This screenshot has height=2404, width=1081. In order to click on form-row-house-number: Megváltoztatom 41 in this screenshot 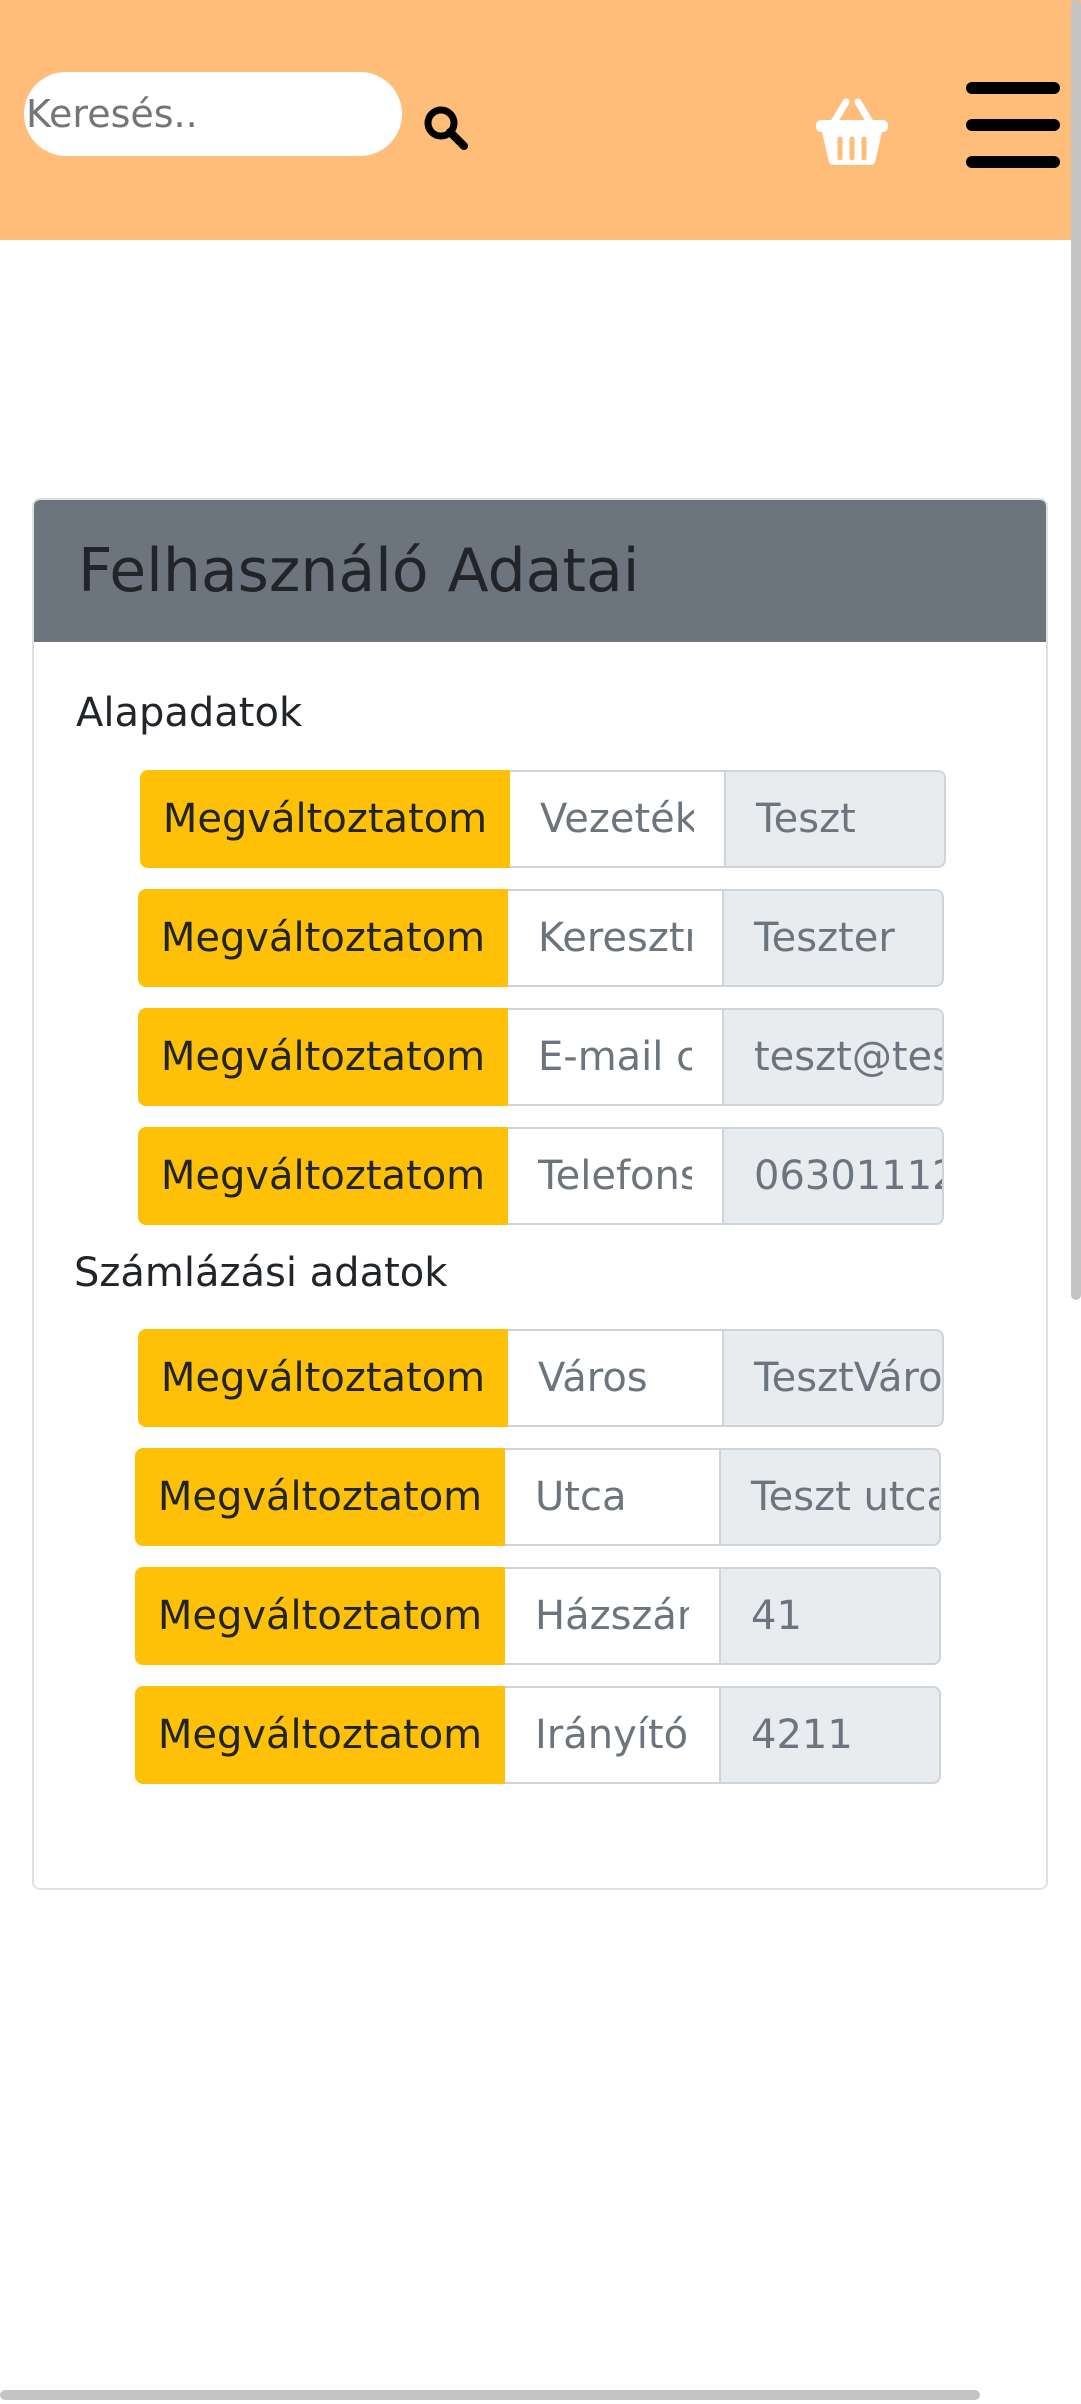, I will do `click(538, 1616)`.